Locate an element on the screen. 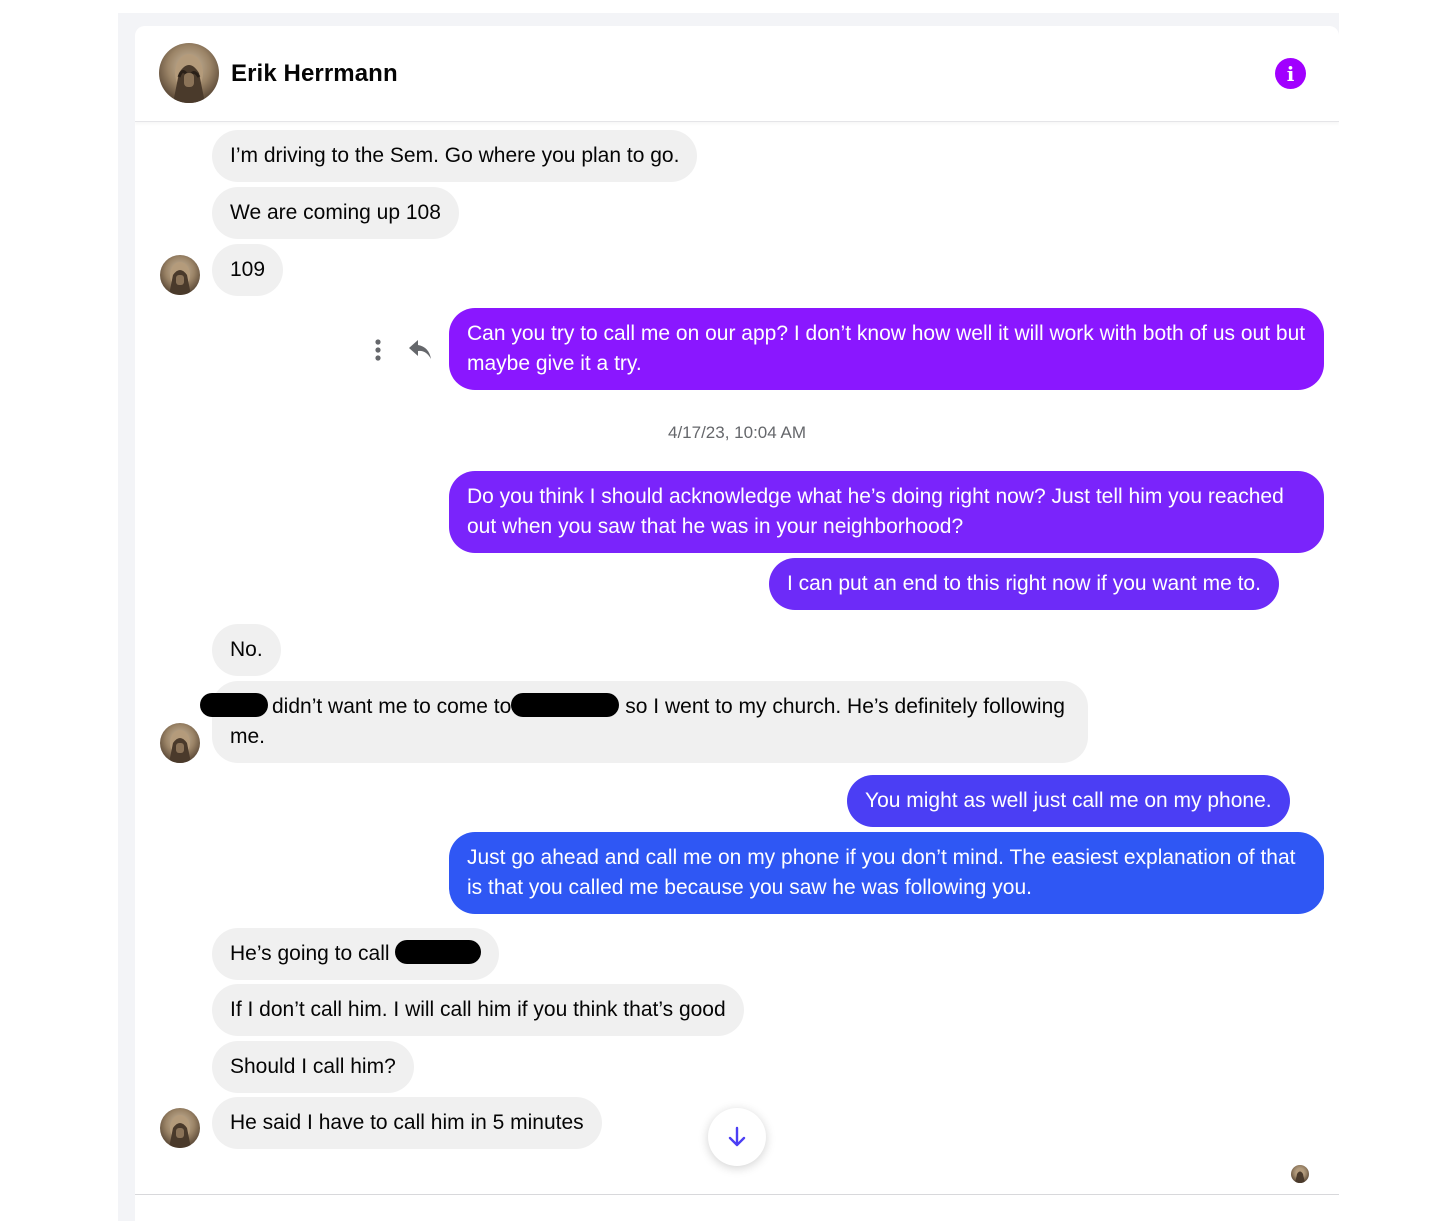 The height and width of the screenshot is (1221, 1456). read-receipt-avatar is located at coordinates (1300, 1174).